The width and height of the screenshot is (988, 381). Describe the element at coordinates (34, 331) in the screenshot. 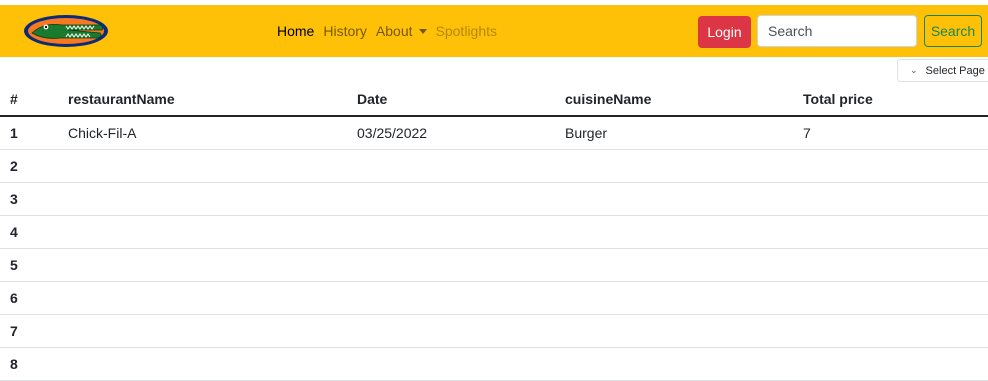

I see `row-index: 7` at that location.